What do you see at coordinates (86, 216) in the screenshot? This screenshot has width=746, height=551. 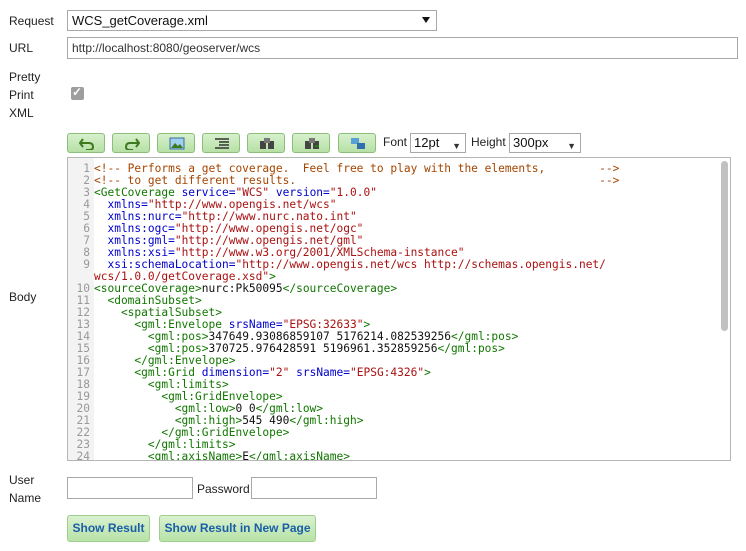 I see `line-number: 5` at bounding box center [86, 216].